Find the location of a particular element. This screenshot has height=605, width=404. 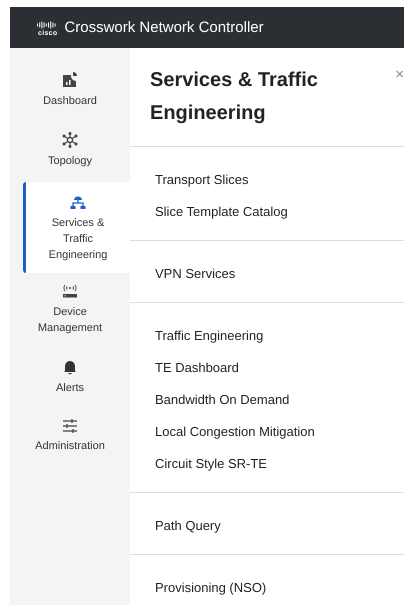

menu-link: Traffic Engineering is located at coordinates (209, 336).